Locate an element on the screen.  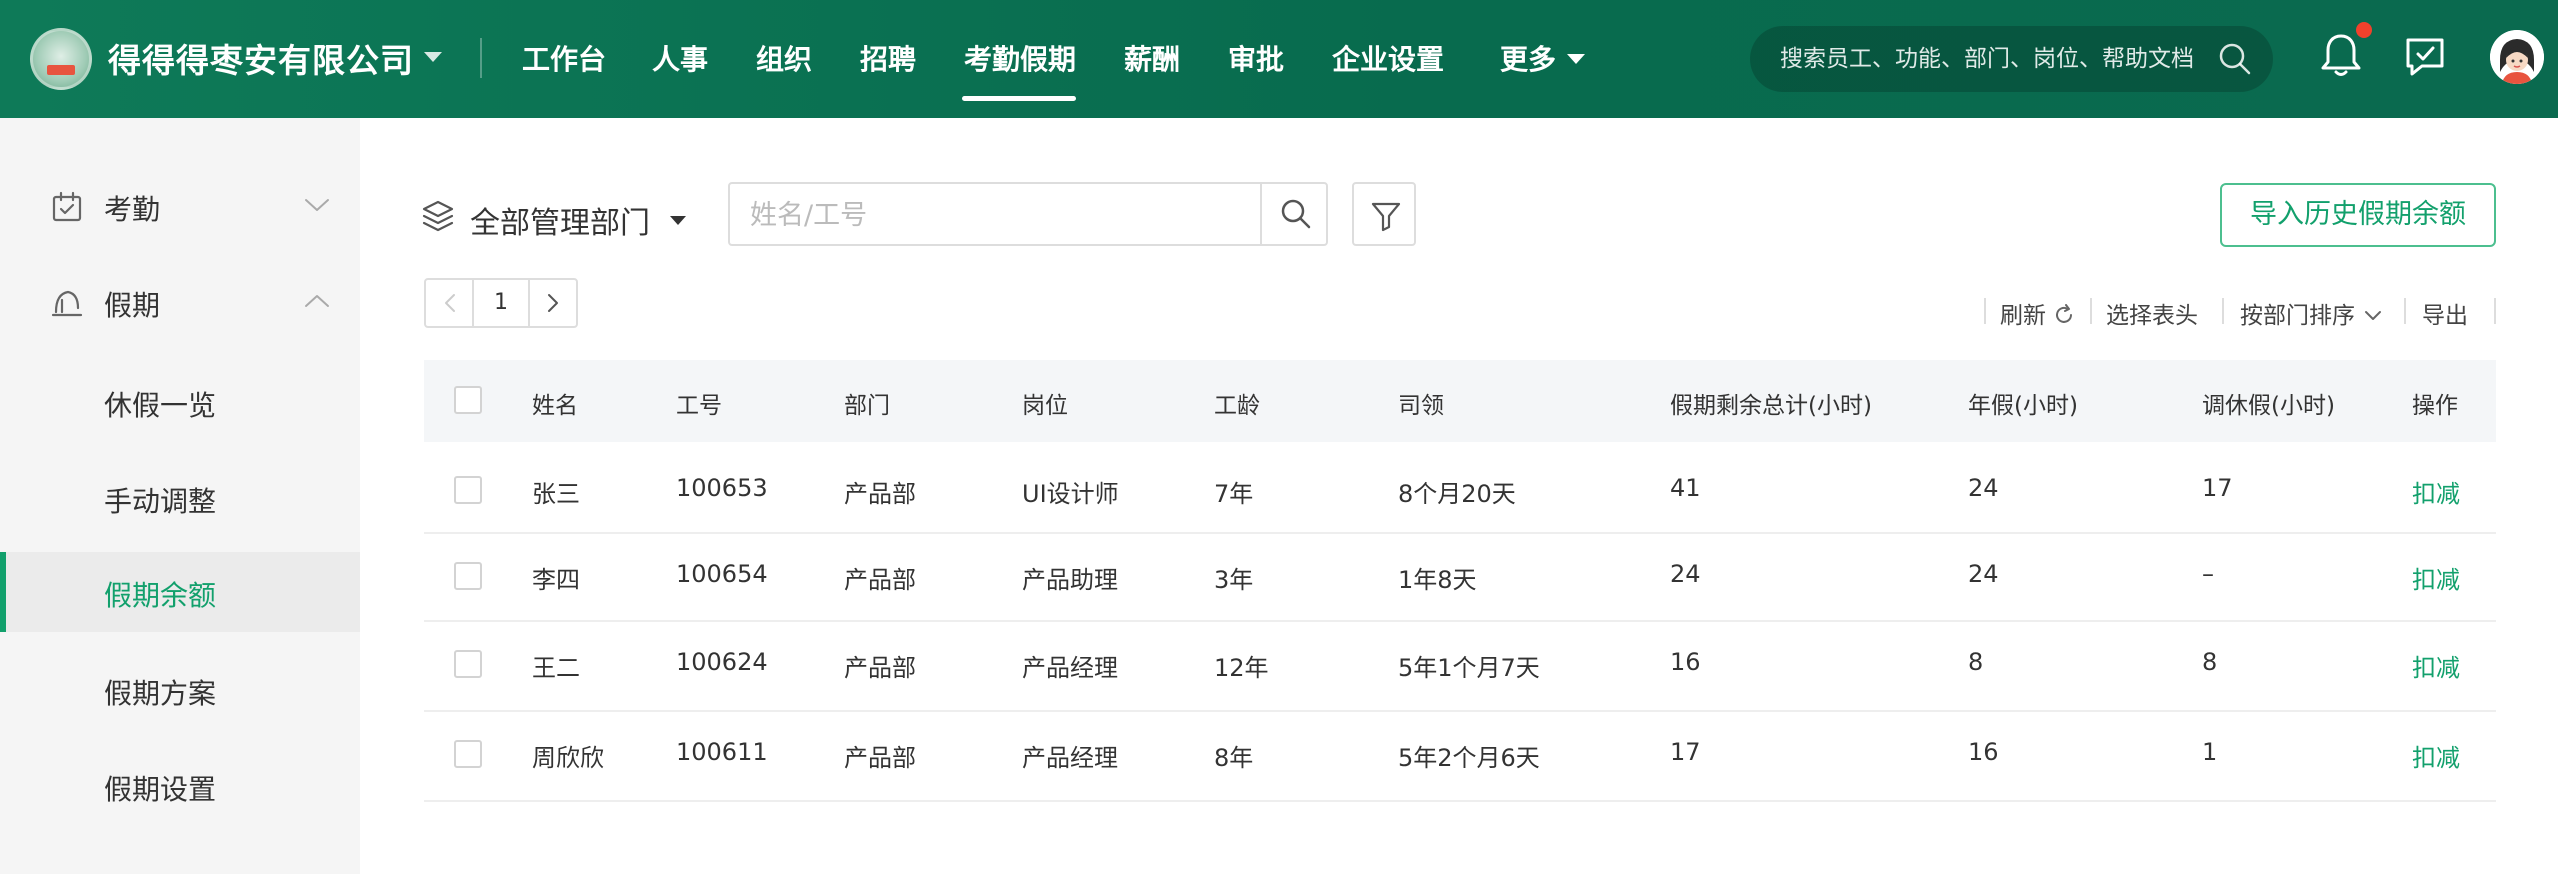
sidebar-item-leave-plan: 假期方案 is located at coordinates (180, 690).